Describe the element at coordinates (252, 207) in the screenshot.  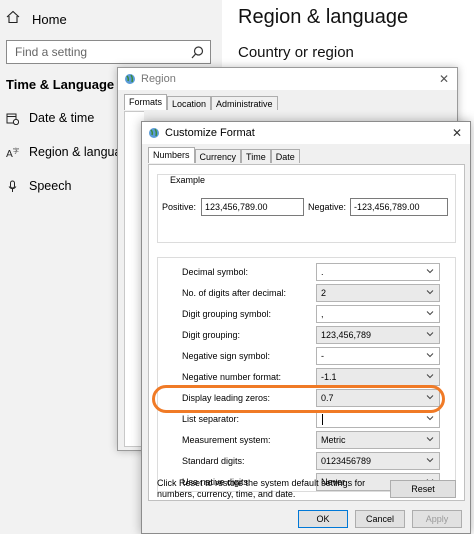
I see `positive-example: 123,456,789.00` at that location.